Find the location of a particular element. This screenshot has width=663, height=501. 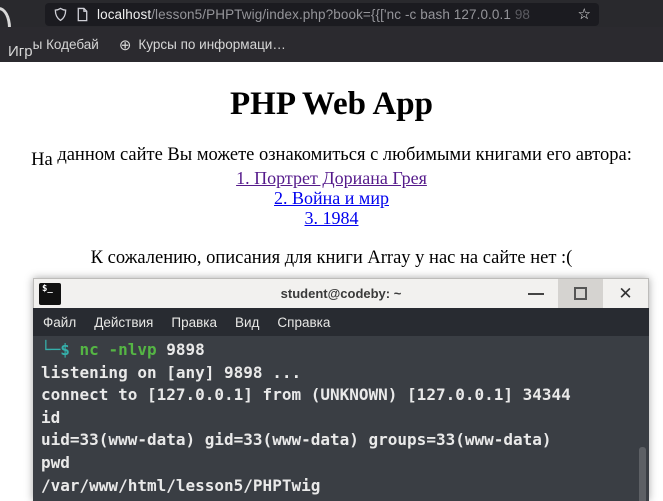

terminal-titlebar: $_ student@codeby: ~ ✕ is located at coordinates (341, 293).